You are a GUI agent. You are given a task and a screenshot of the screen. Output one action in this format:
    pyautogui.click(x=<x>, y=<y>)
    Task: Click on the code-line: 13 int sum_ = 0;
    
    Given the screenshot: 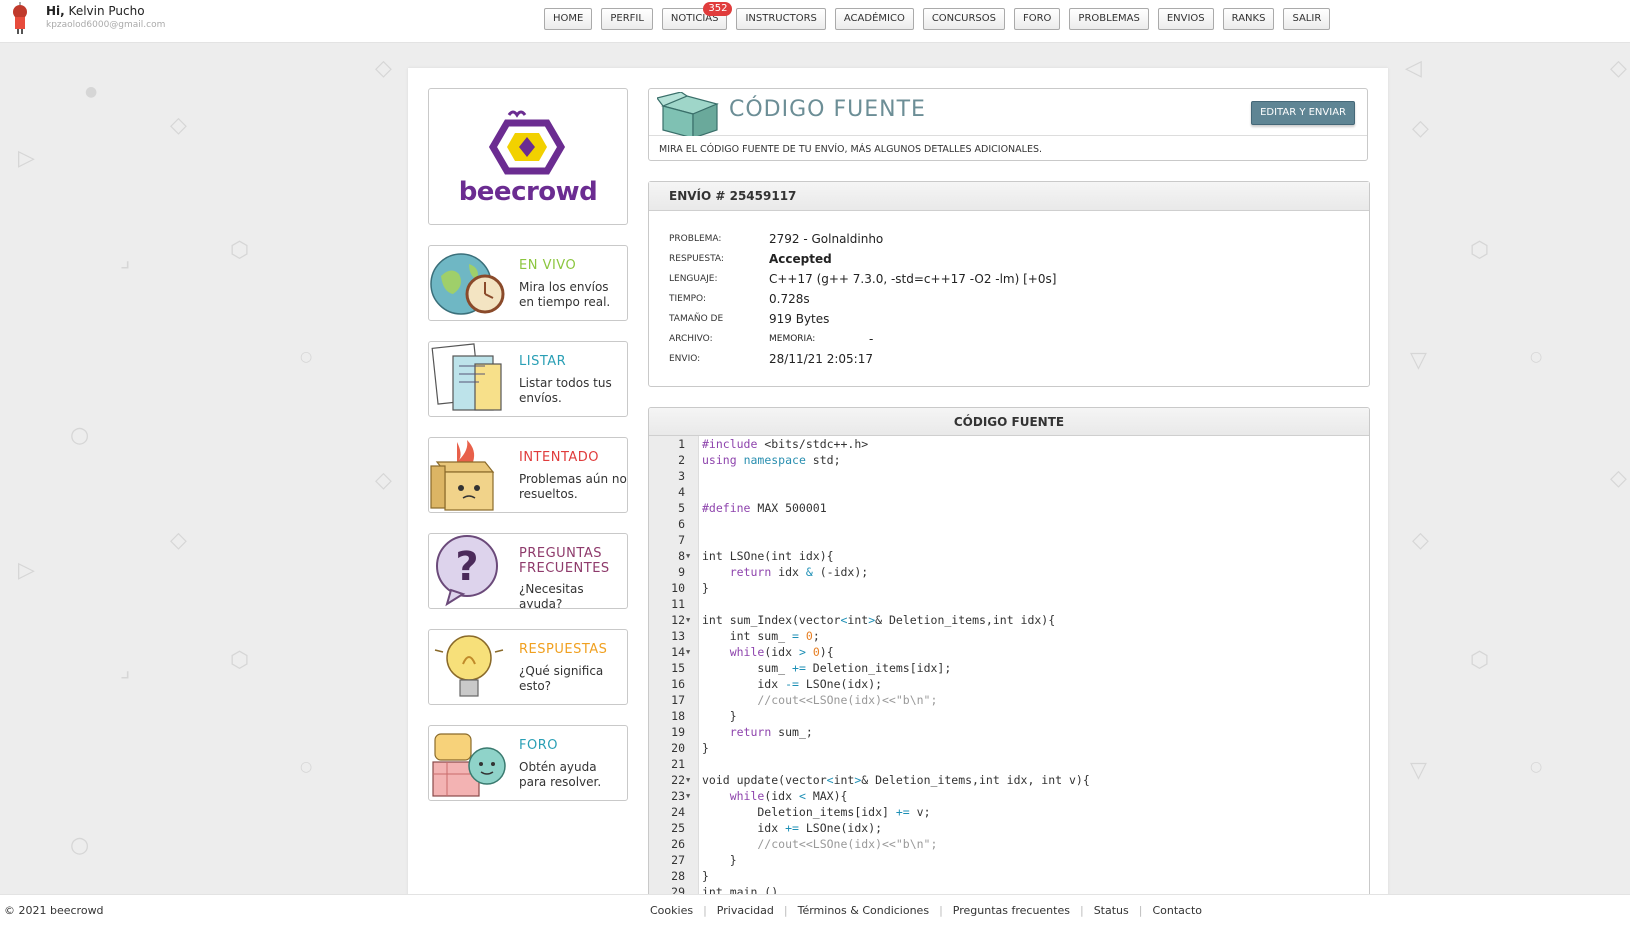 What is the action you would take?
    pyautogui.click(x=1009, y=636)
    